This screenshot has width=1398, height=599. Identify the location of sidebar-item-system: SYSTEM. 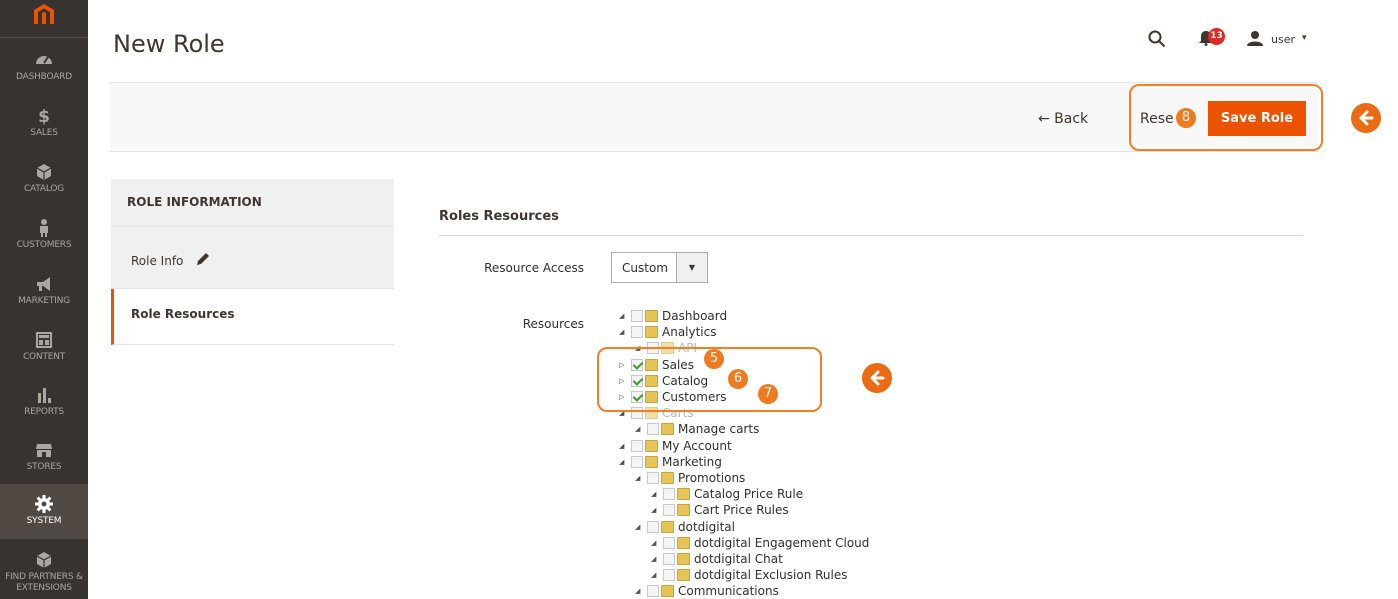
(44, 511).